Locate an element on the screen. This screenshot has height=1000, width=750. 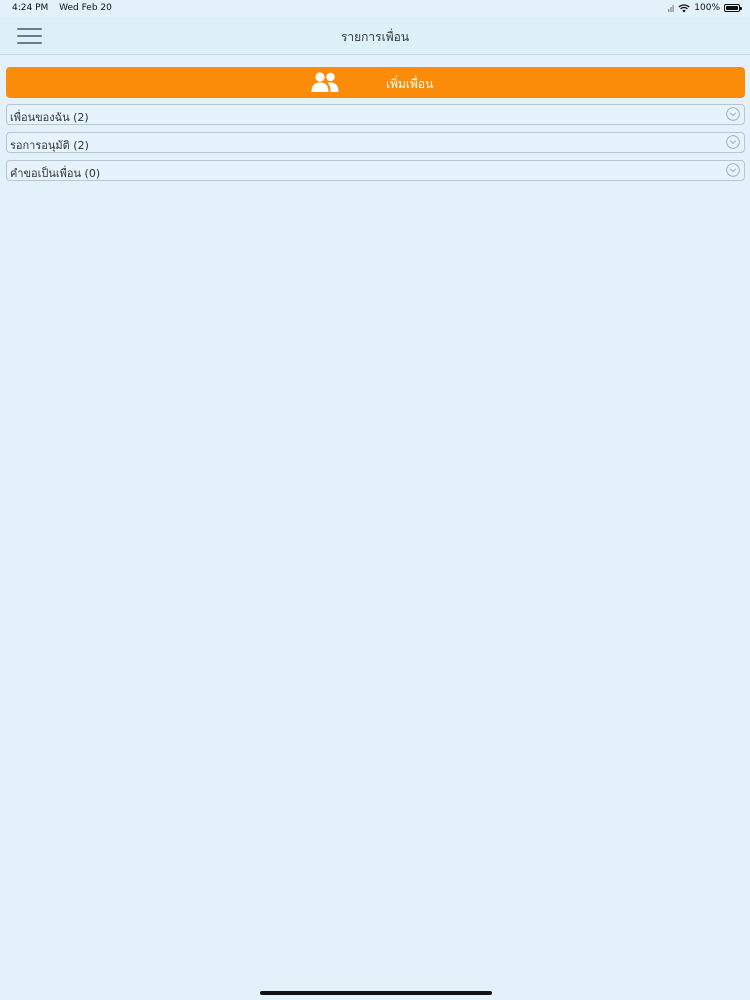
status-right: 100% is located at coordinates (705, 8).